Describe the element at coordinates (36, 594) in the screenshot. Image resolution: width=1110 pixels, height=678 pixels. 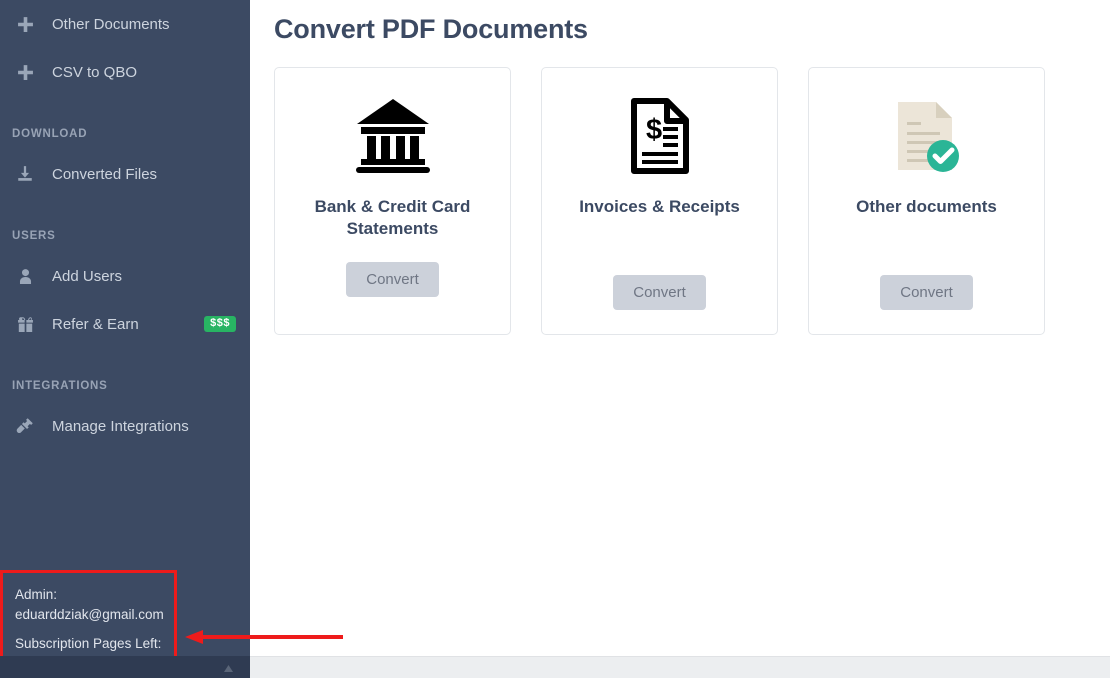
I see `admin-label: Admin:` at that location.